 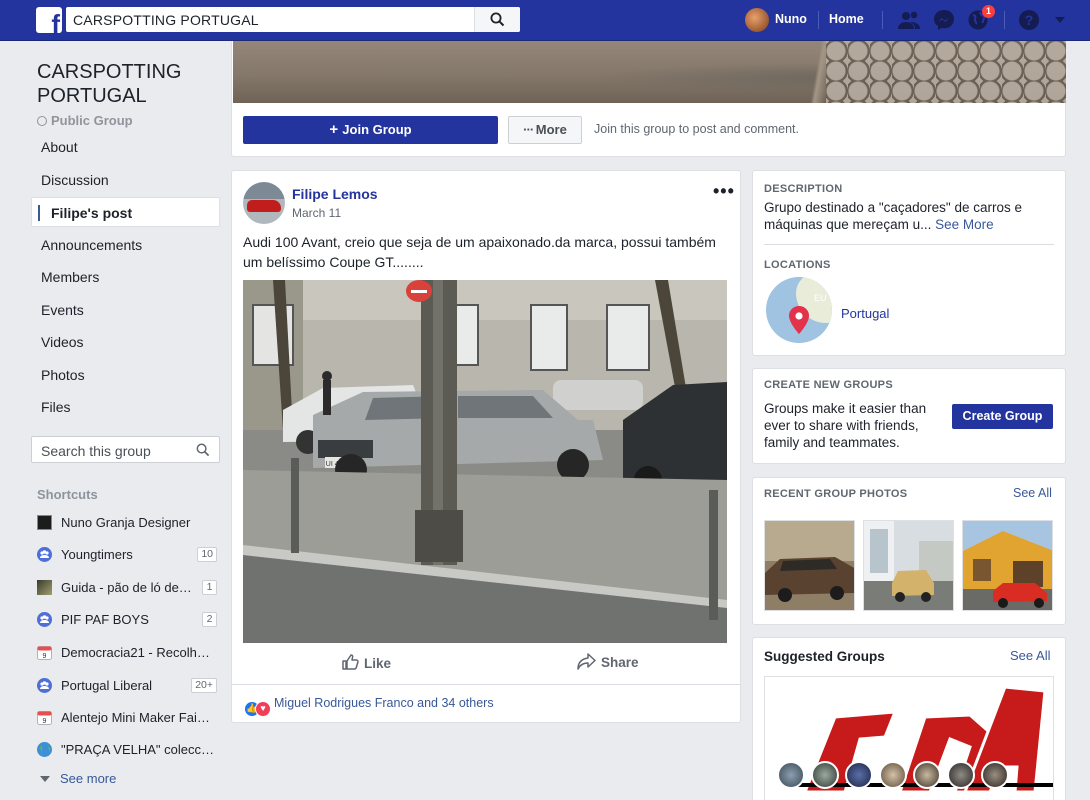 I want to click on facebook-logo-icon: f, so click(x=49, y=20).